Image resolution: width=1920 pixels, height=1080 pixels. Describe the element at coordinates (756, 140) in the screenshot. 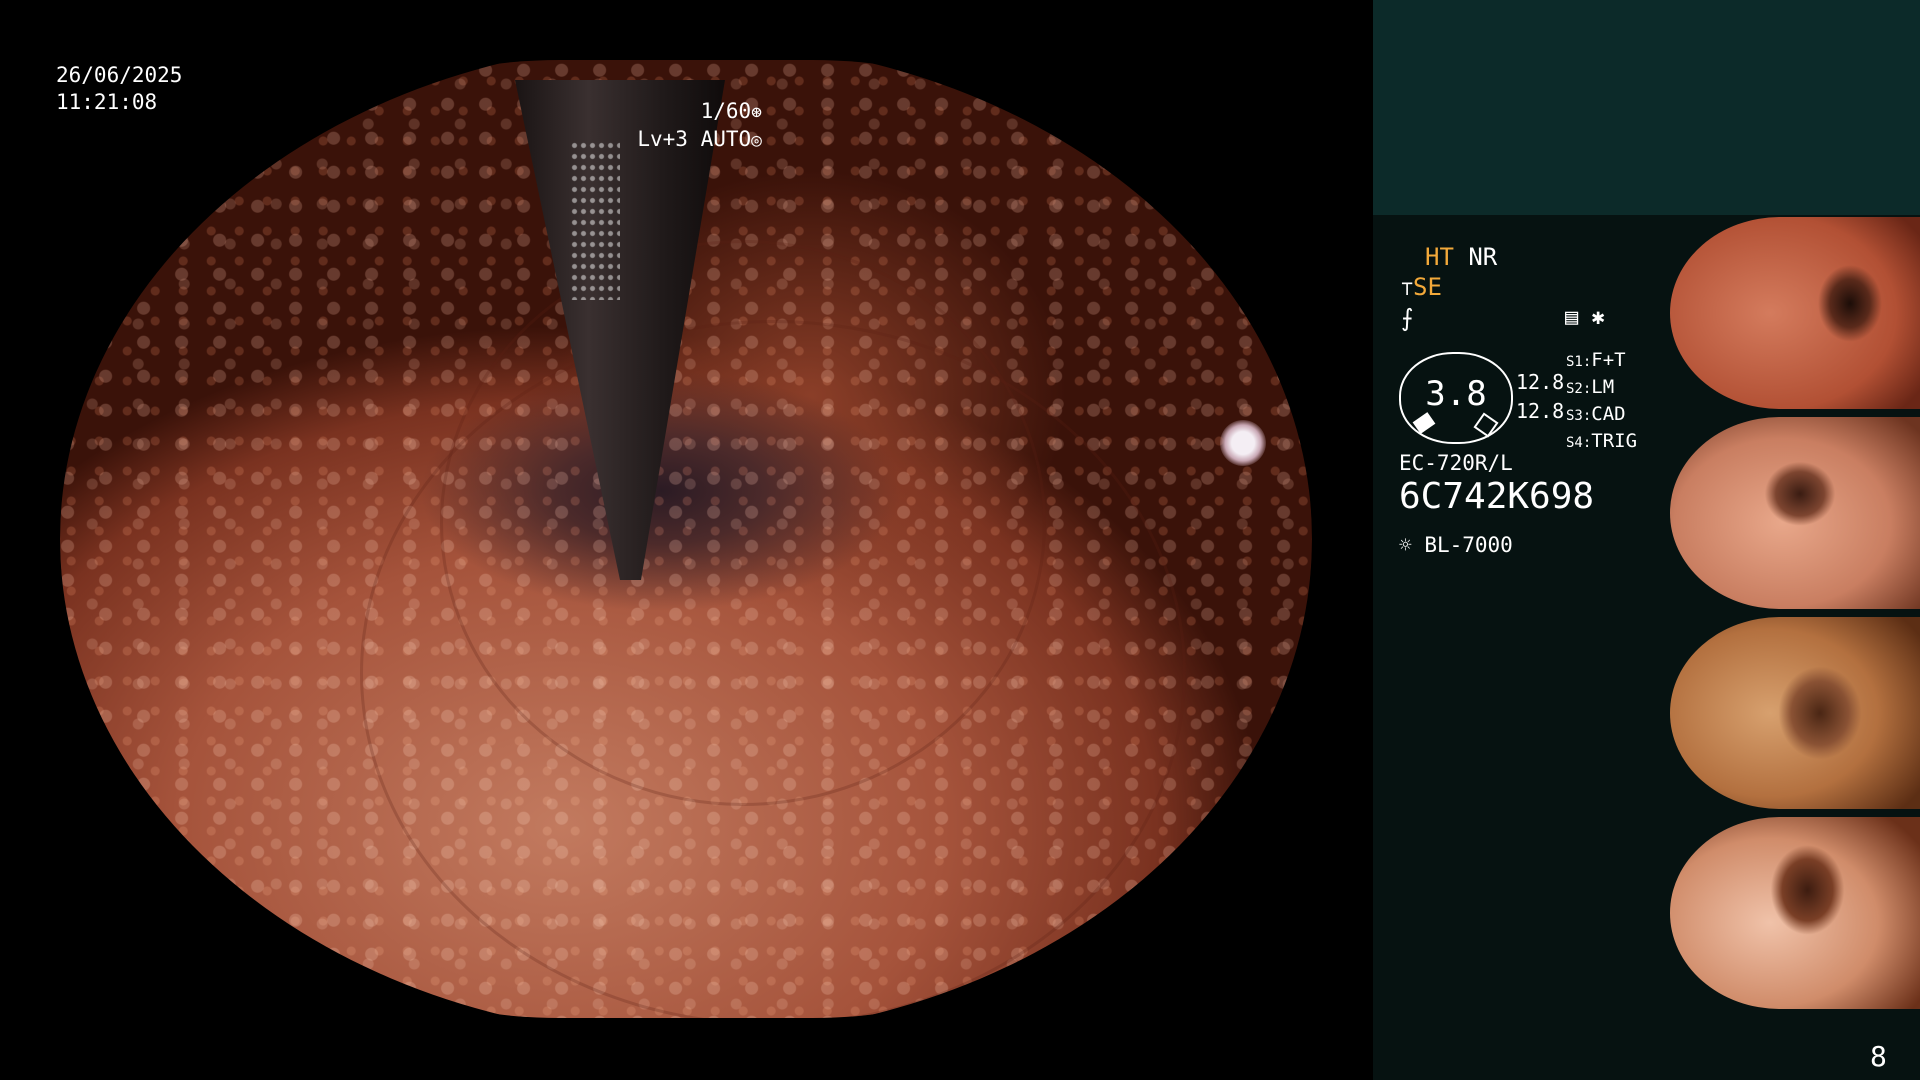

I see `auto-light-icon: ◎` at that location.